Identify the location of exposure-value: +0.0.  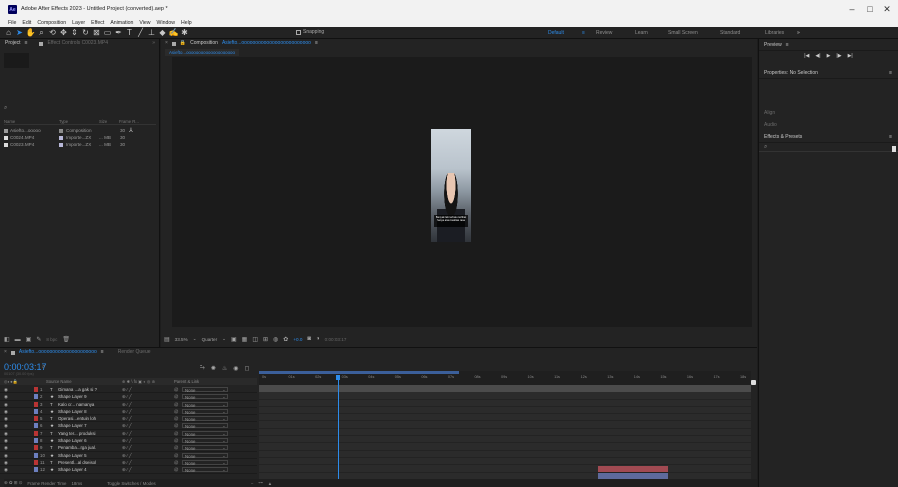
(297, 339).